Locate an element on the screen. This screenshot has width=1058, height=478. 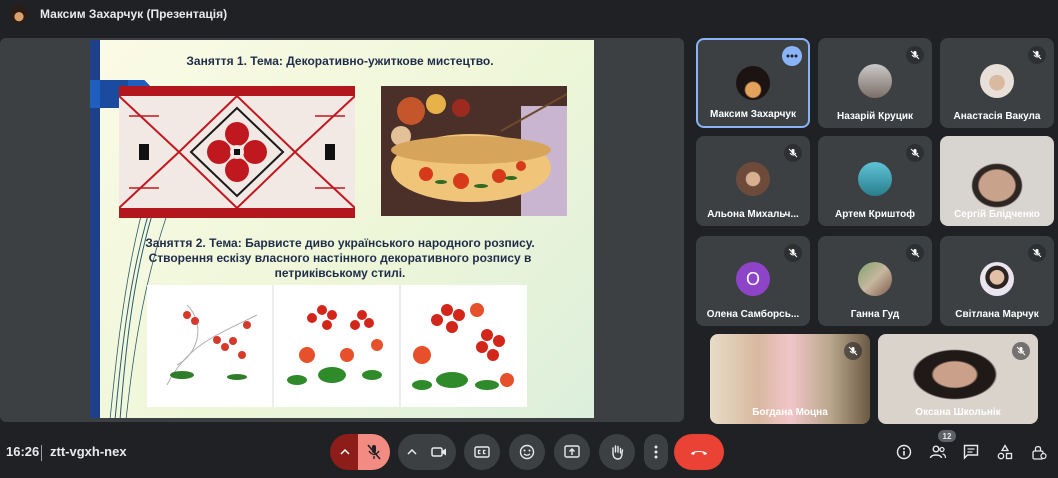
participant-tile-bohdana: Богдана Моцна is located at coordinates (790, 379).